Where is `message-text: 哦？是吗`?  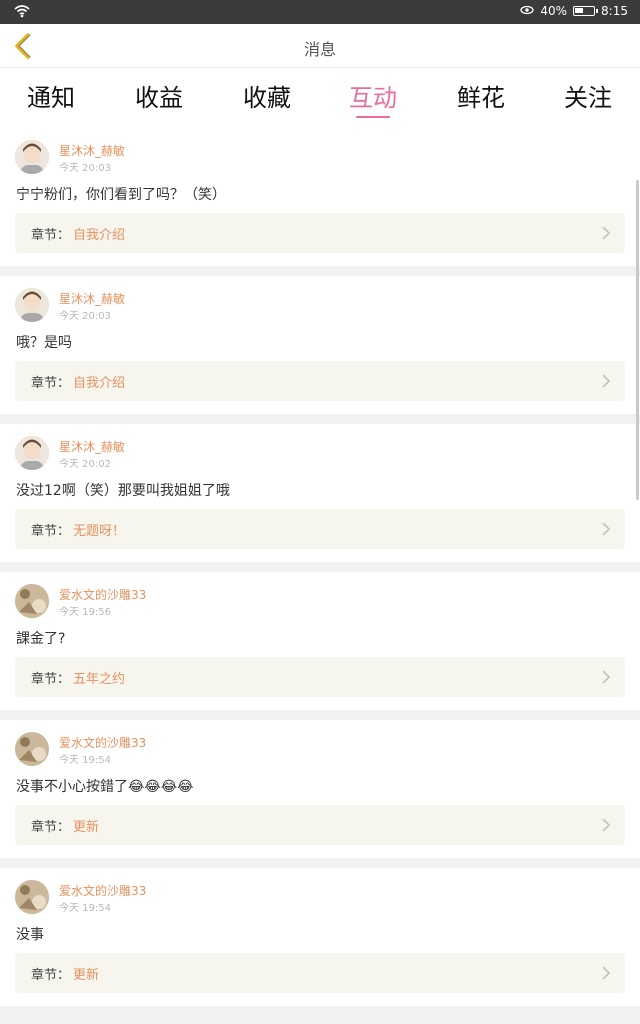 message-text: 哦？是吗 is located at coordinates (44, 343).